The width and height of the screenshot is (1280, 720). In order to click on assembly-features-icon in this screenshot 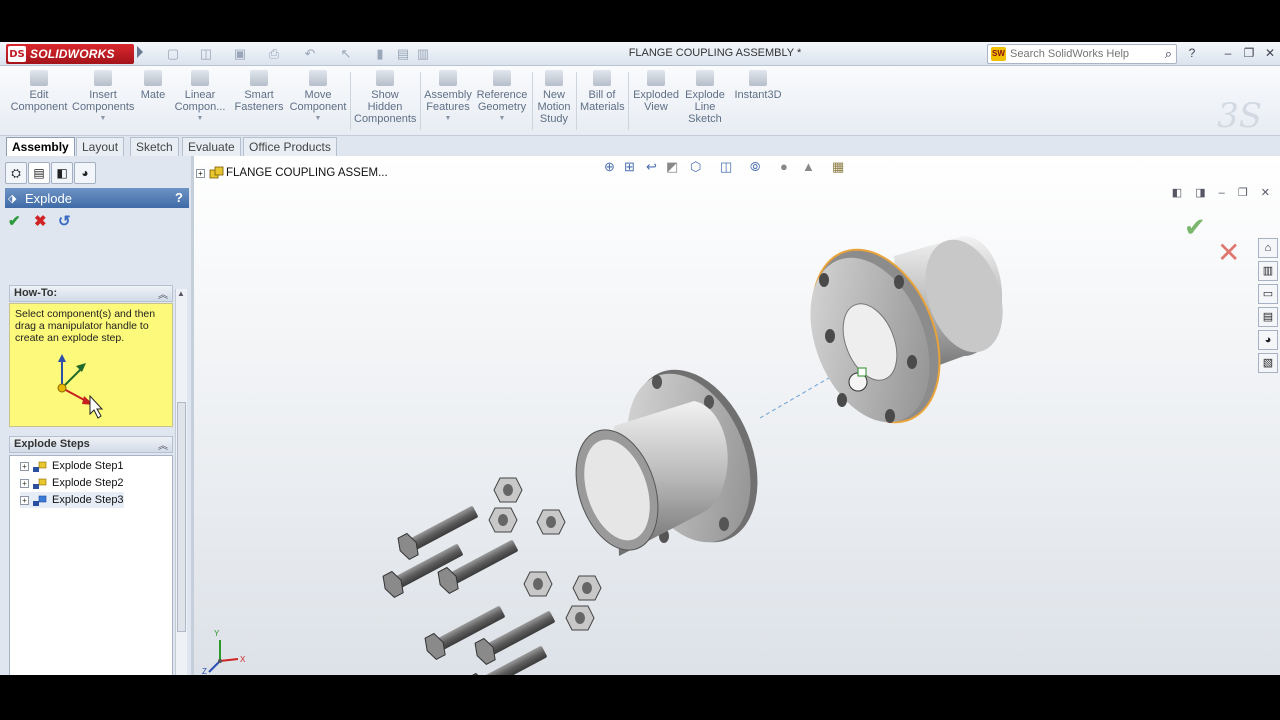, I will do `click(448, 78)`.